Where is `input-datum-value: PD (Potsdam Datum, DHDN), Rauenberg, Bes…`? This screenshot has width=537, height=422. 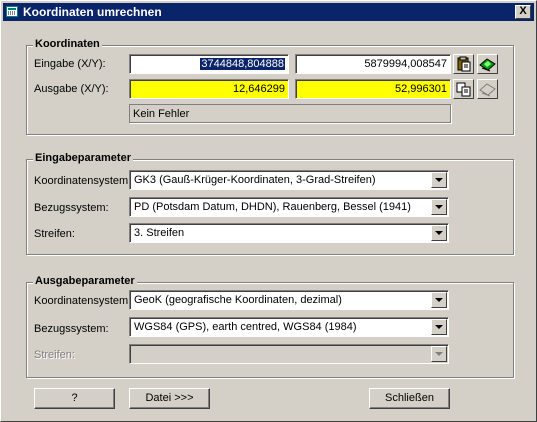
input-datum-value: PD (Potsdam Datum, DHDN), Rauenberg, Bes… is located at coordinates (272, 207).